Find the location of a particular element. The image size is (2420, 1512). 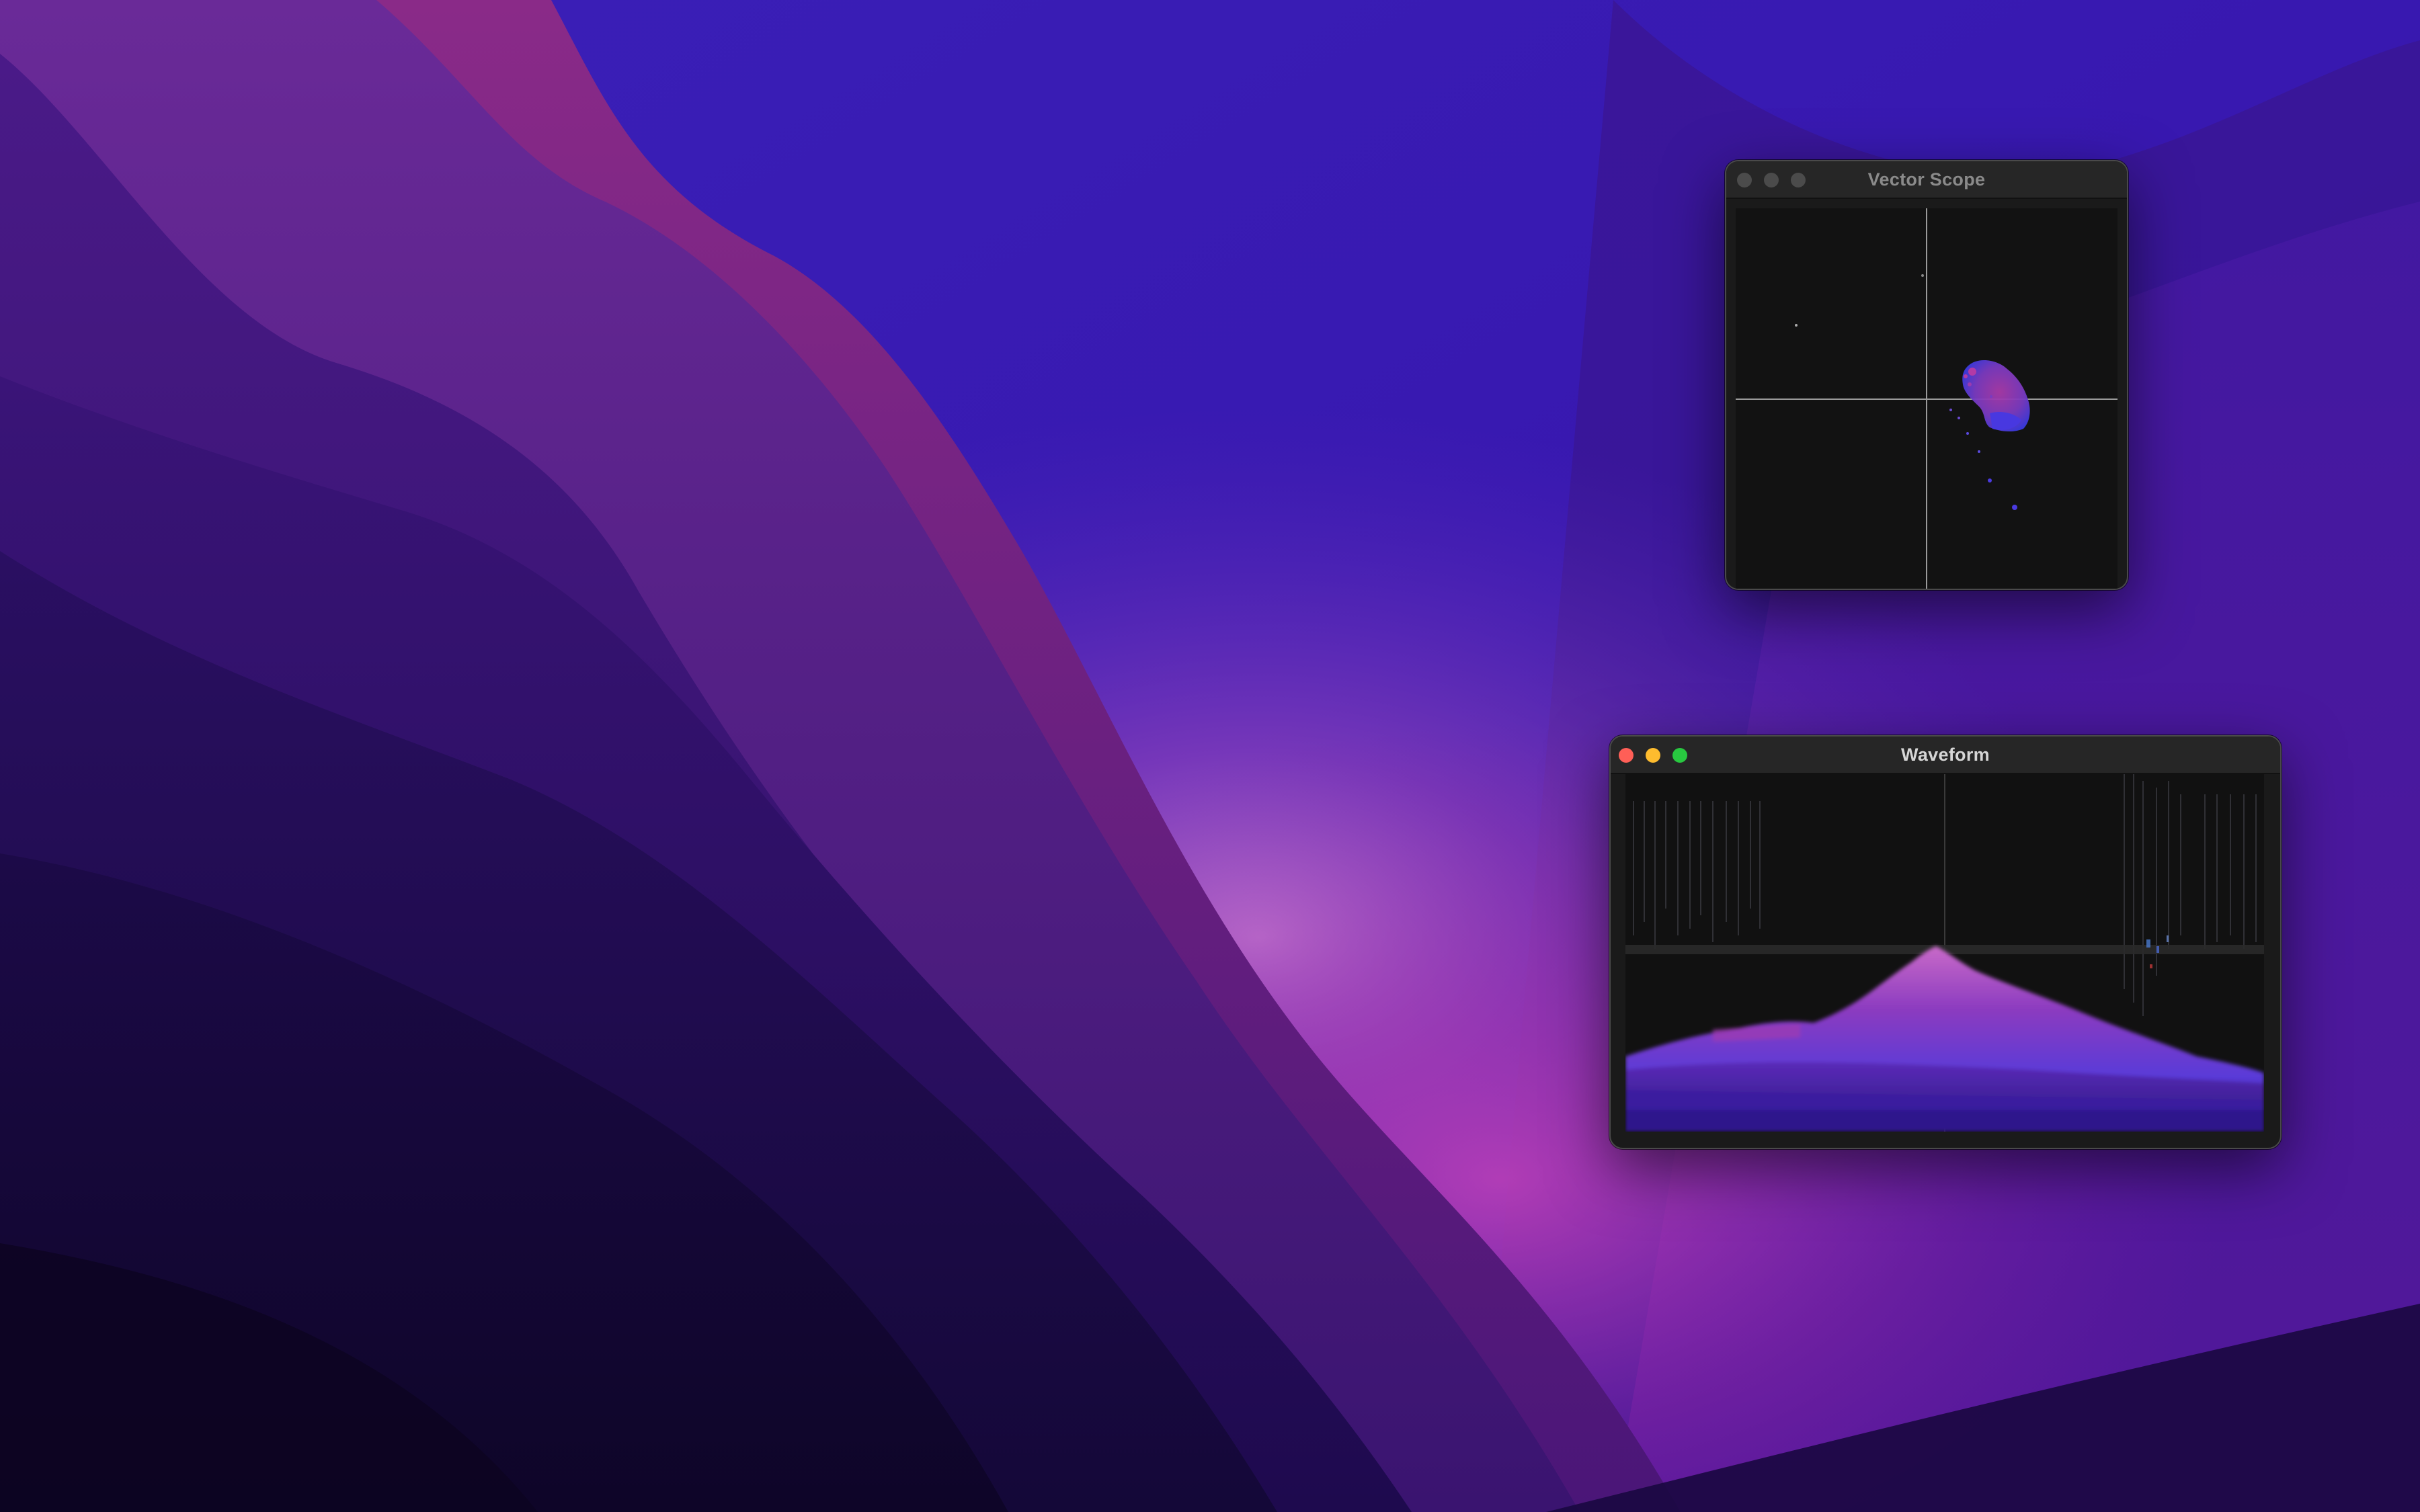

window-title: Vector Scope is located at coordinates (1926, 179).